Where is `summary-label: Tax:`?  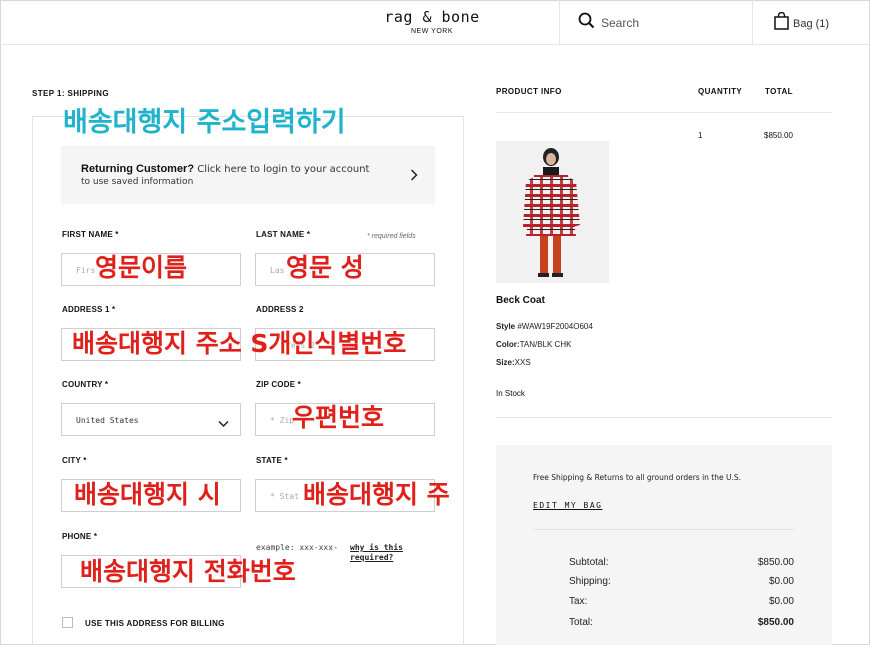
summary-label: Tax: is located at coordinates (578, 601).